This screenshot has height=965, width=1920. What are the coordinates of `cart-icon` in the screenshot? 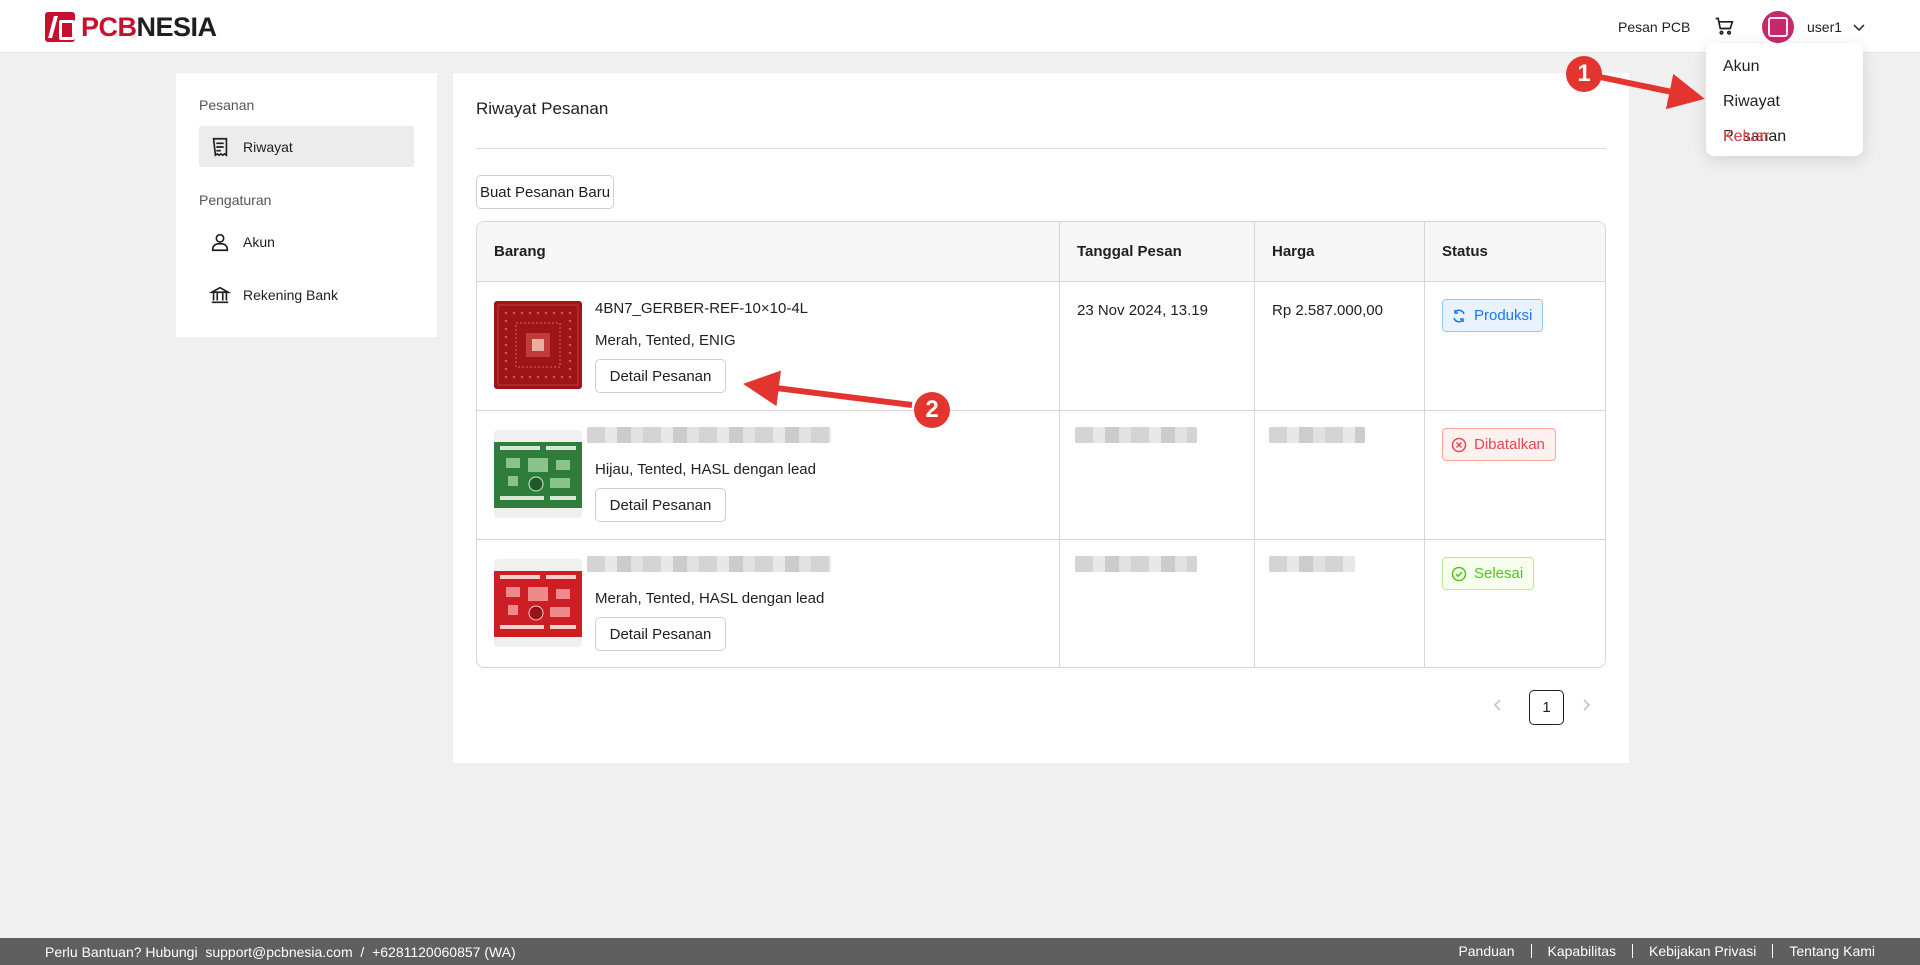 It's located at (1724, 26).